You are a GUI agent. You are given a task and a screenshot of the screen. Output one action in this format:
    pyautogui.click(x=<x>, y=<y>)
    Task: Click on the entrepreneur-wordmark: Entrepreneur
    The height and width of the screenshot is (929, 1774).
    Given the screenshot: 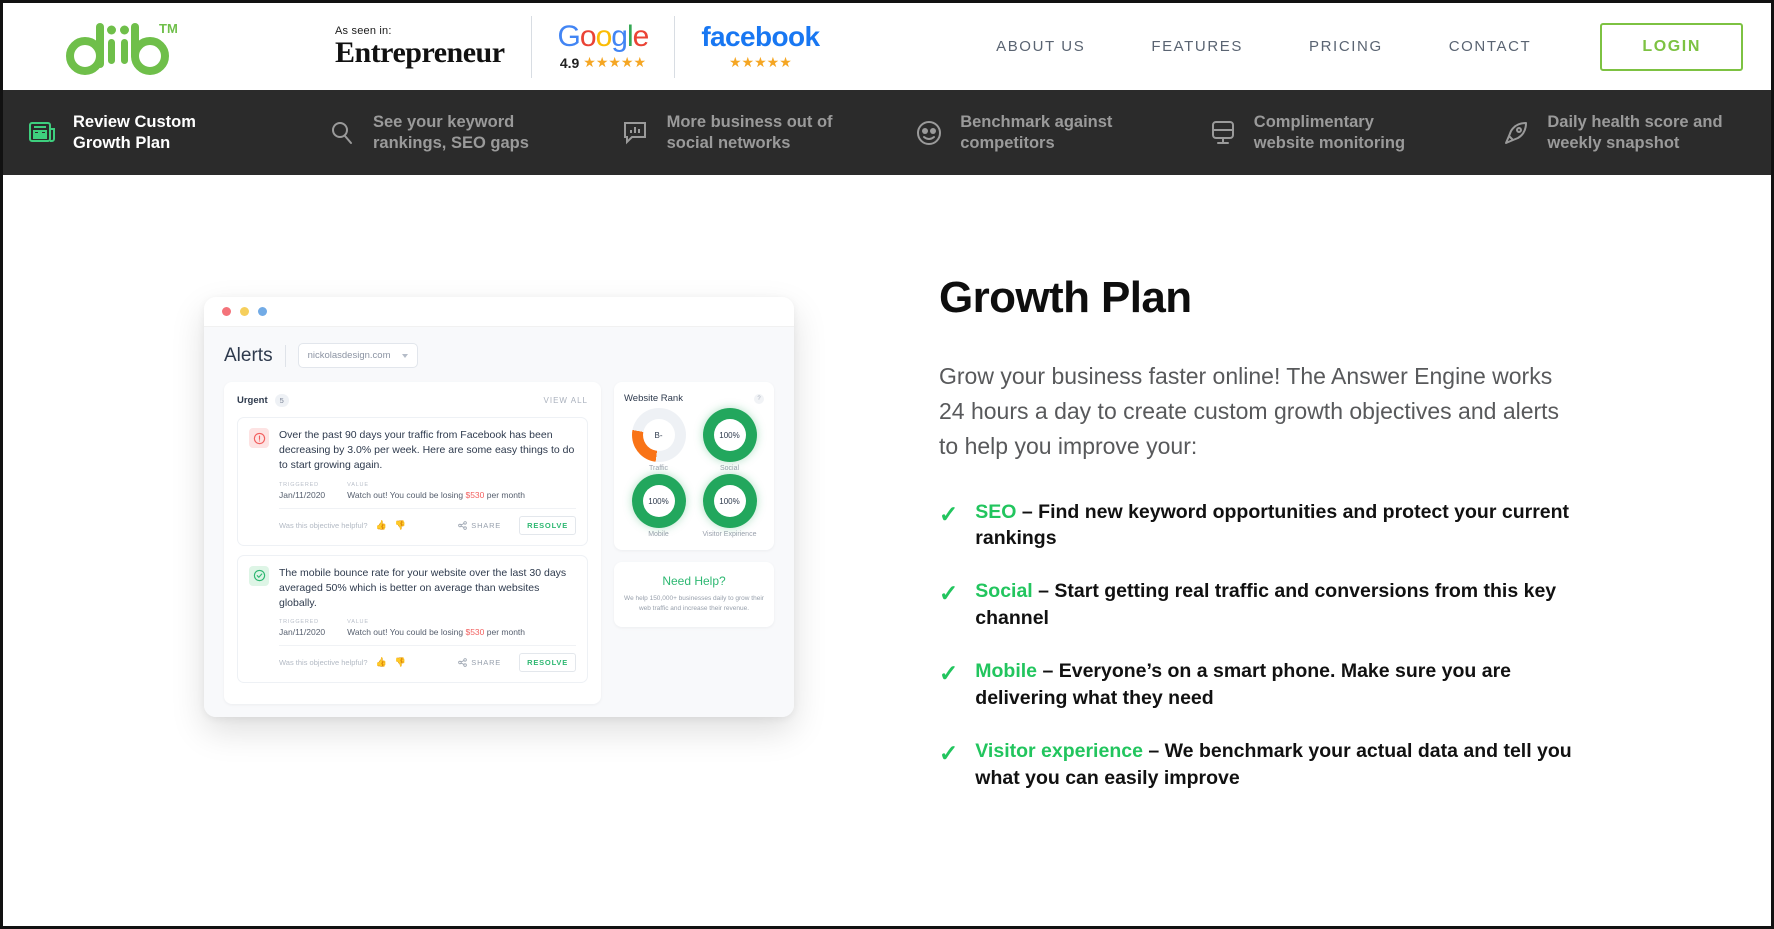 What is the action you would take?
    pyautogui.click(x=420, y=52)
    